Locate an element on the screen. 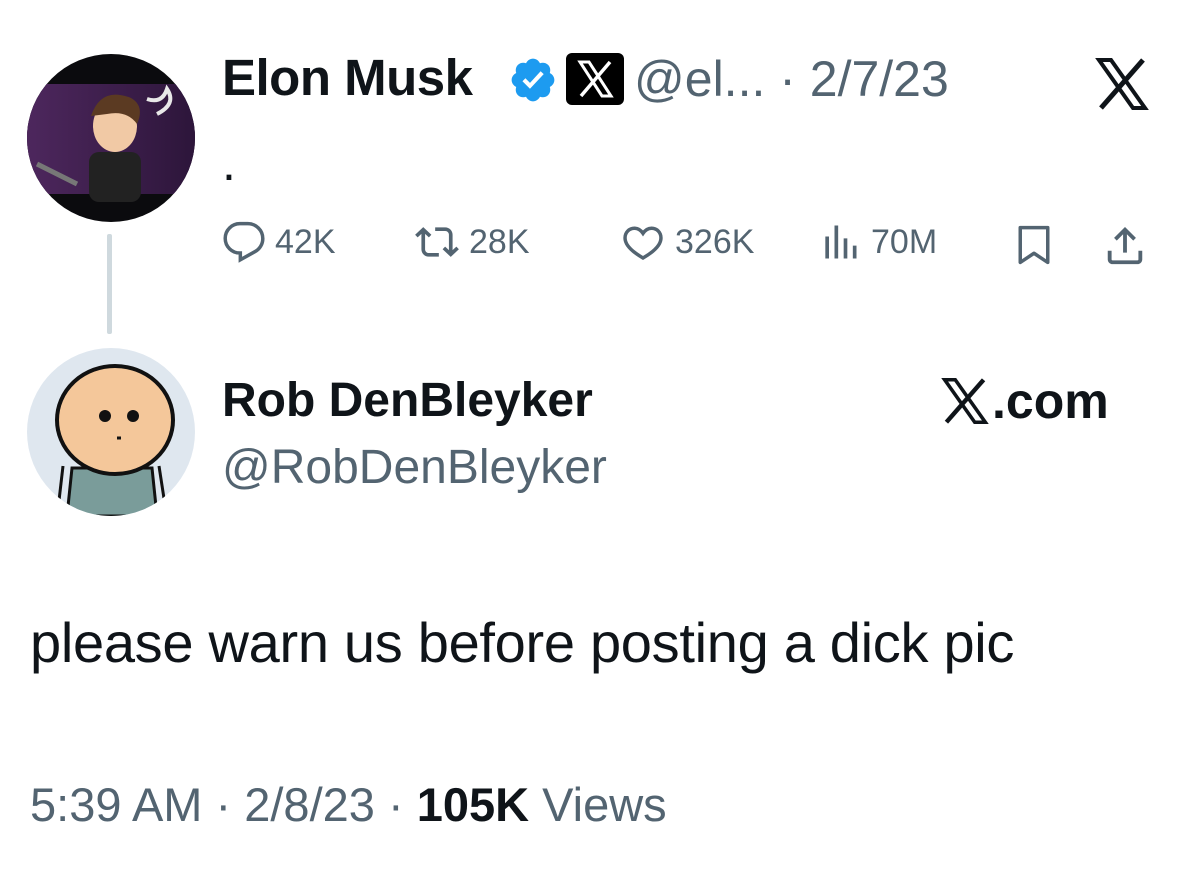 The image size is (1179, 879). views-icon is located at coordinates (841, 242).